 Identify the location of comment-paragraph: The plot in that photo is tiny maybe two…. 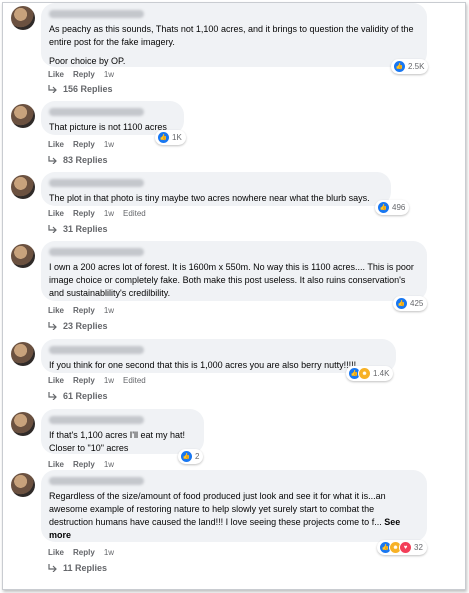
(209, 198).